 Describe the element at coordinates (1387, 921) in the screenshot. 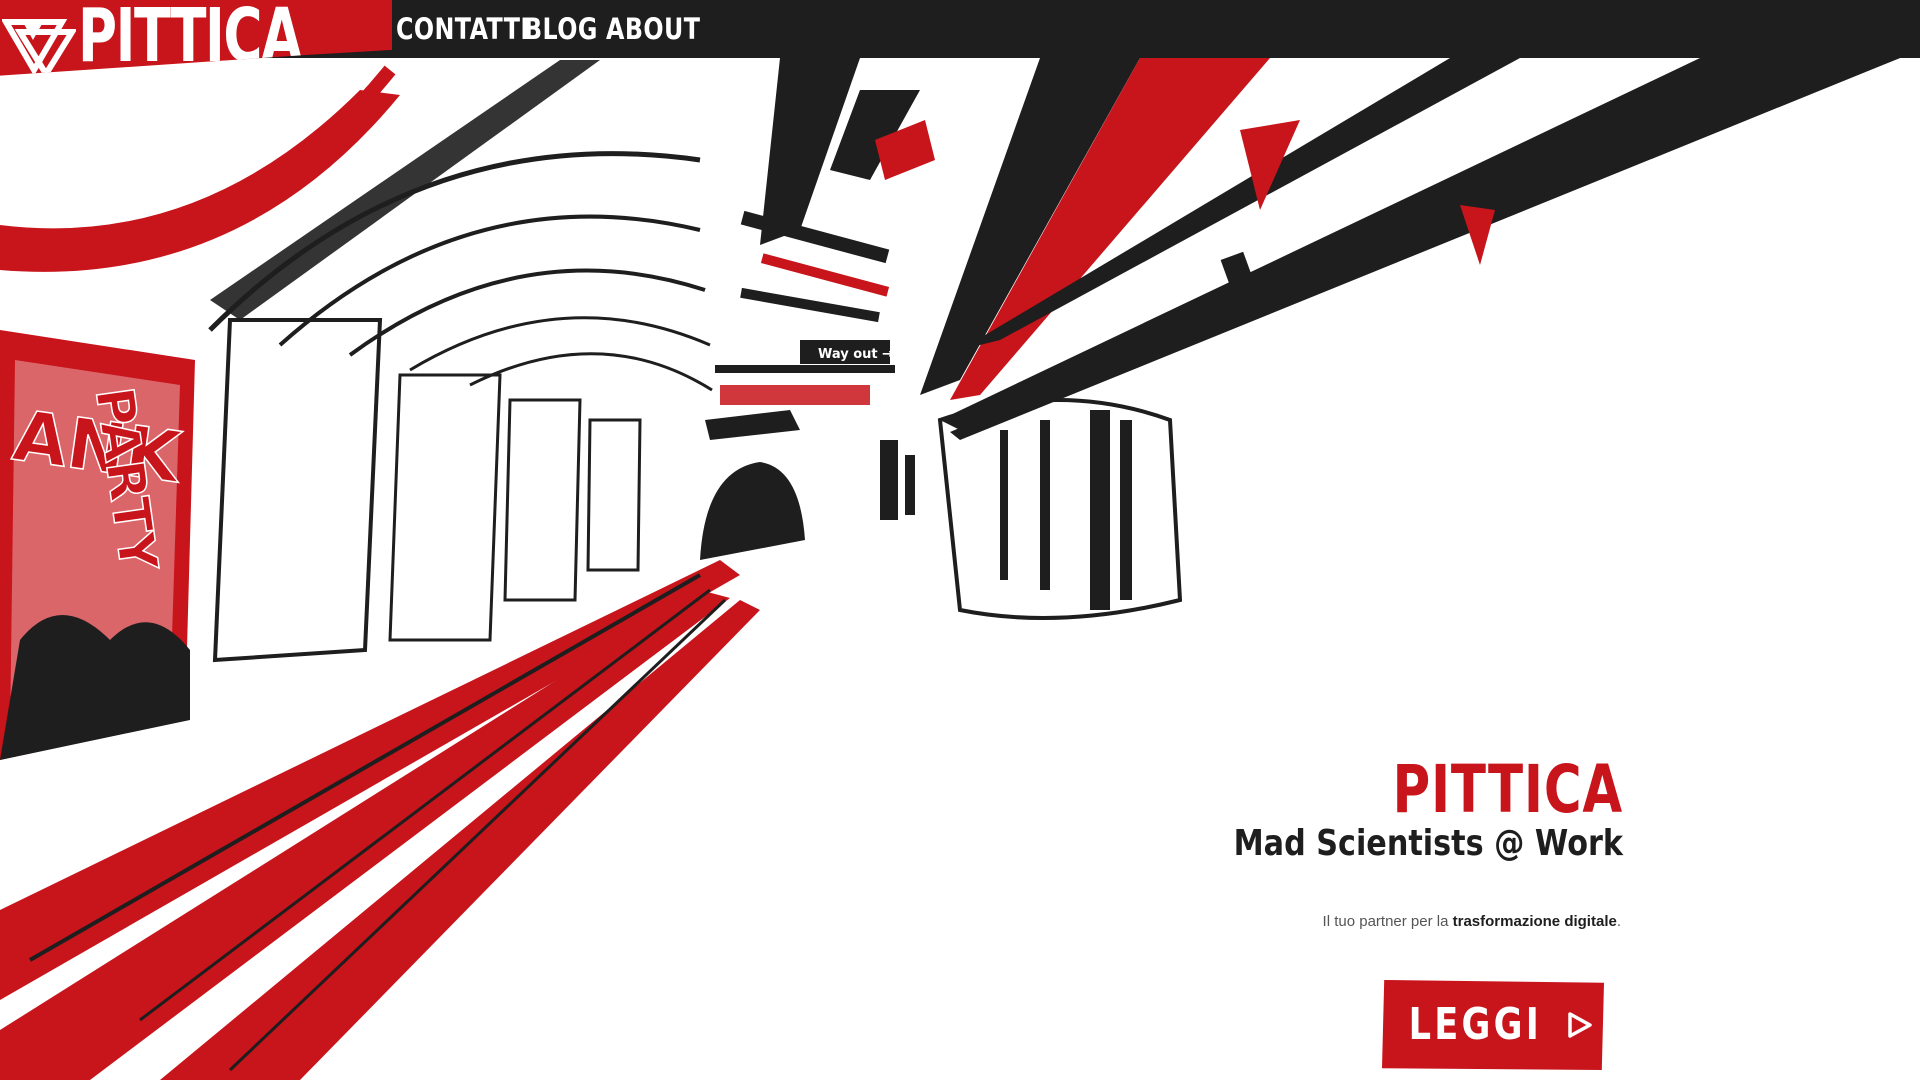

I see `tagline-prefix: Il tuo partner per la` at that location.